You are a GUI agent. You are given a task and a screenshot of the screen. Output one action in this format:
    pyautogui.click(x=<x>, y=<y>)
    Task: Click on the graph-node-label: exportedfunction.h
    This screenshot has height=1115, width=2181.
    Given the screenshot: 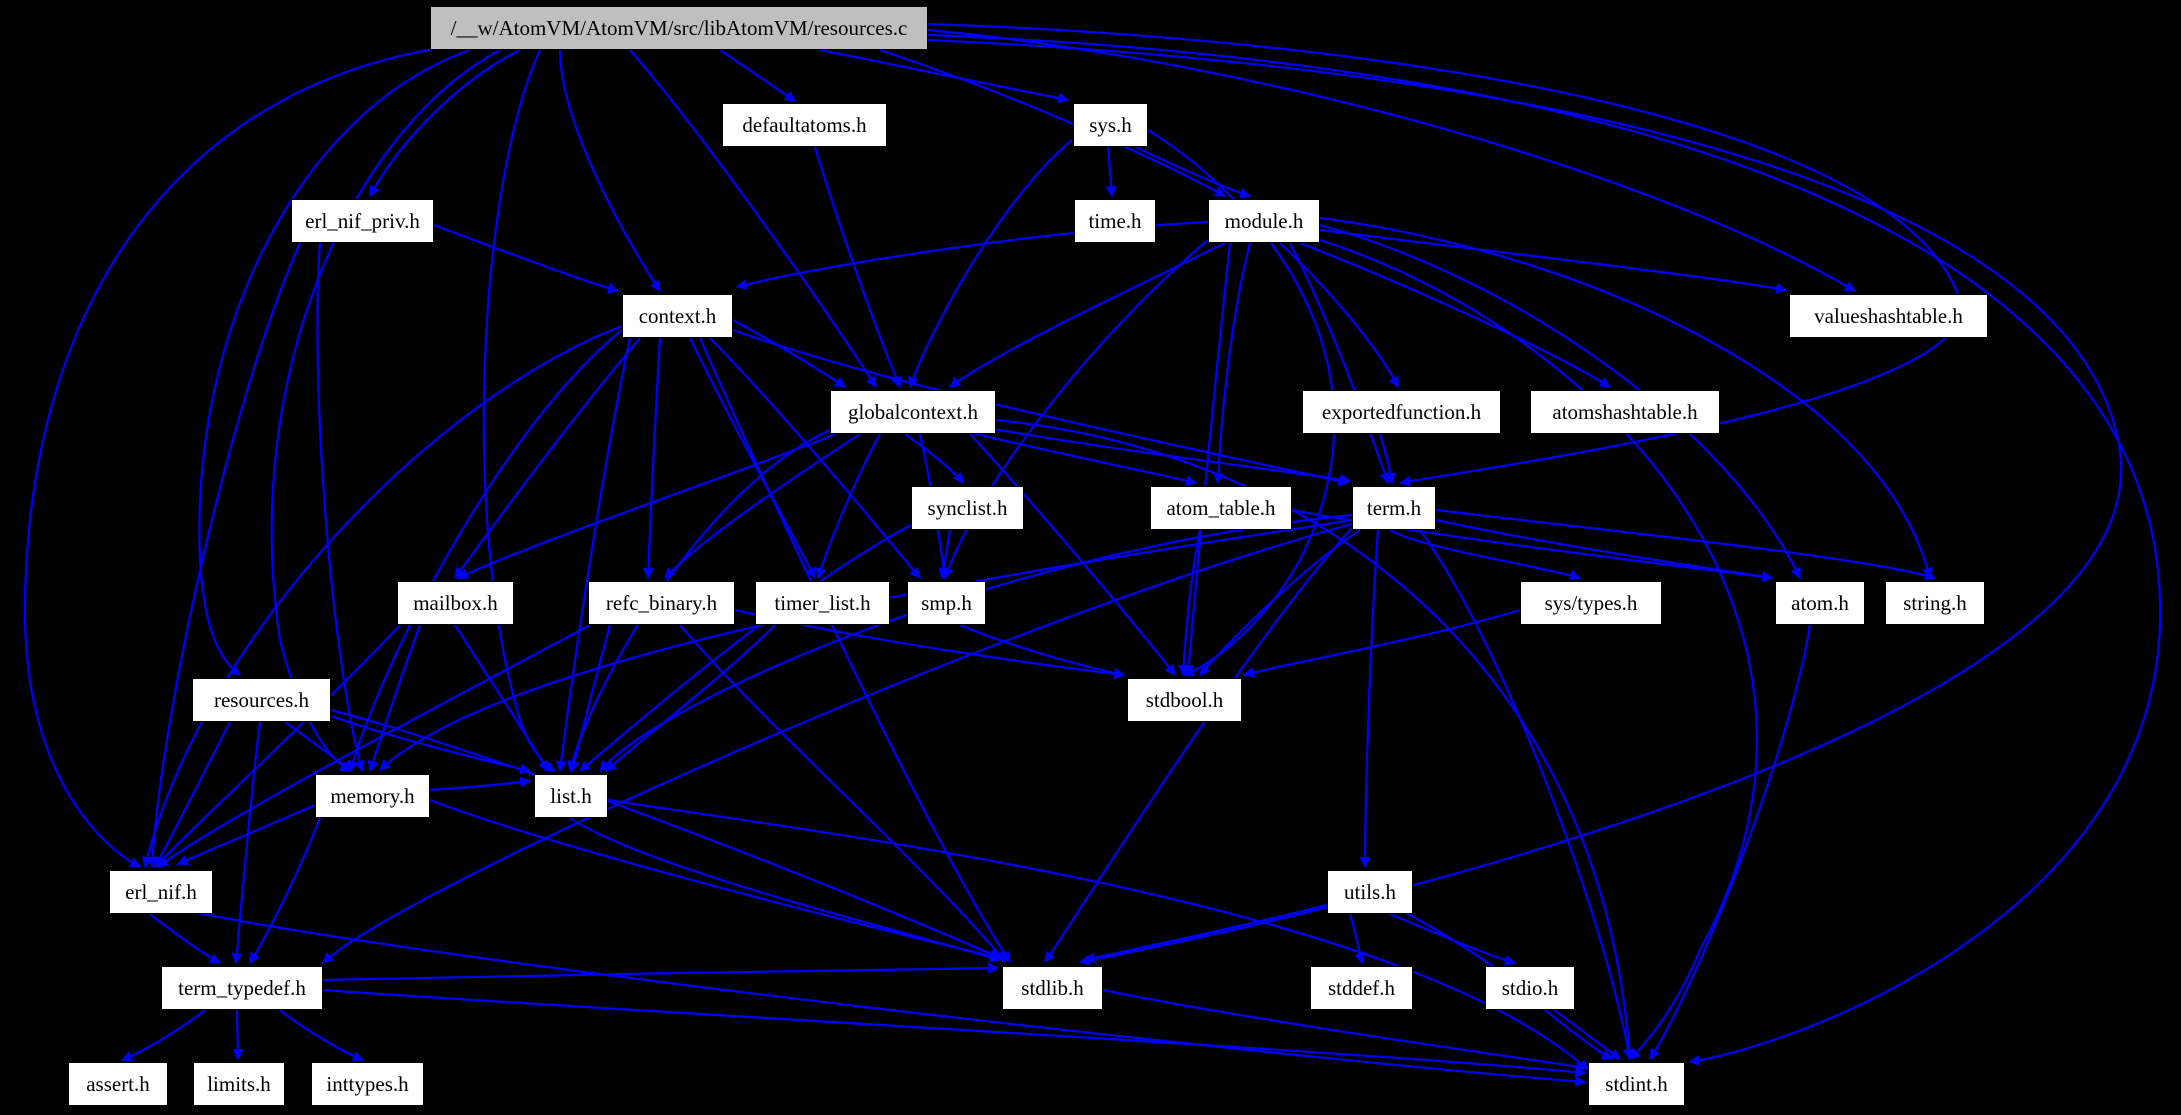 What is the action you would take?
    pyautogui.click(x=1401, y=411)
    